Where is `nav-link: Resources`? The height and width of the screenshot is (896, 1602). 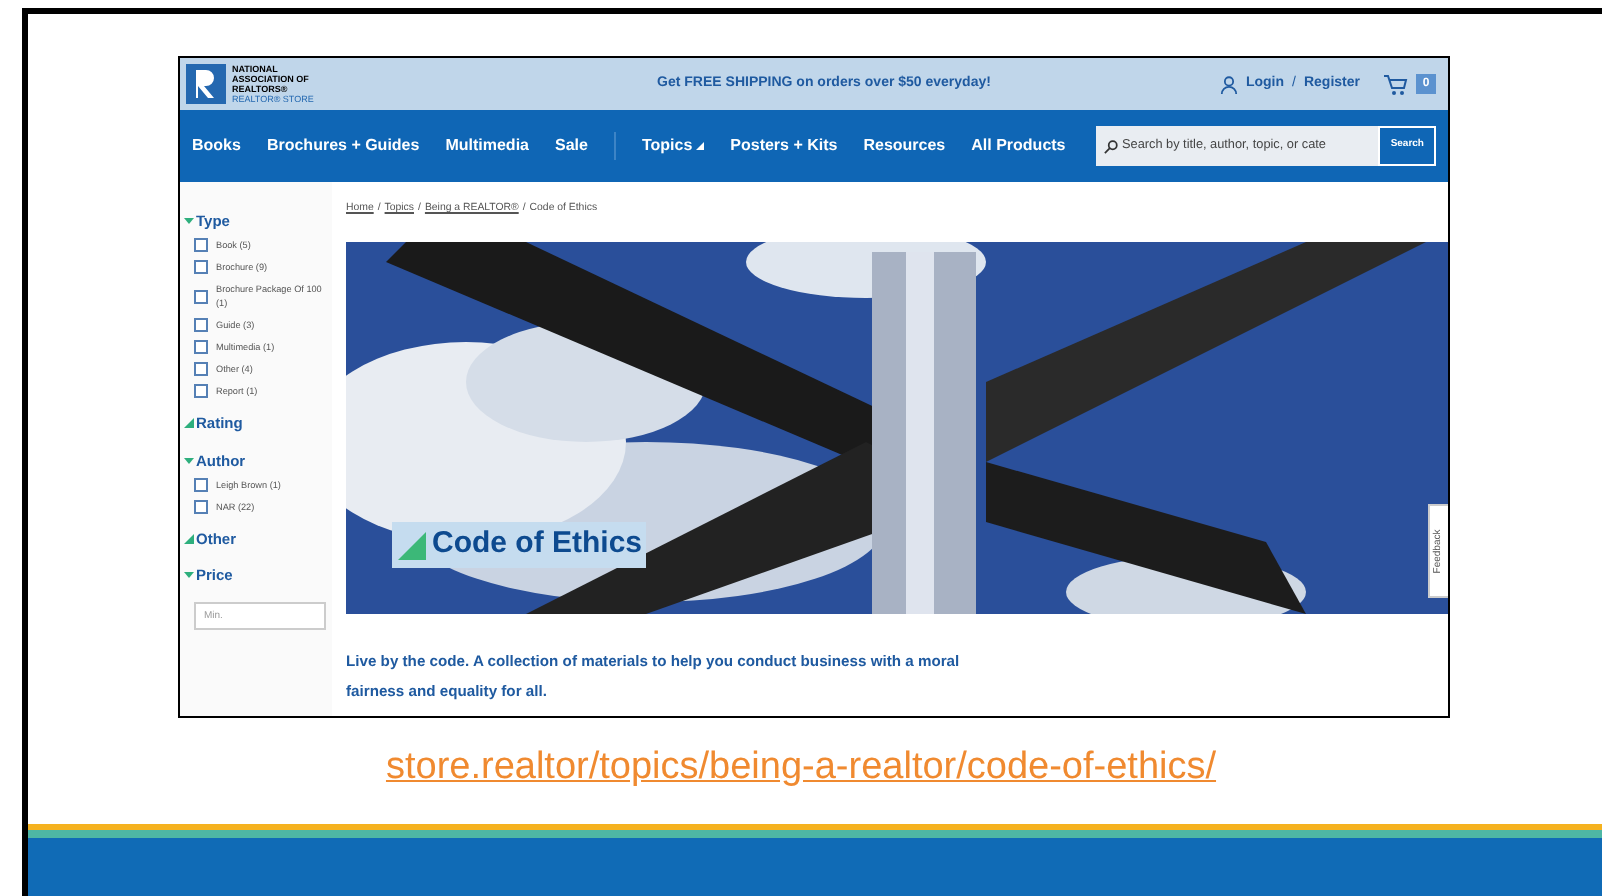 nav-link: Resources is located at coordinates (904, 146).